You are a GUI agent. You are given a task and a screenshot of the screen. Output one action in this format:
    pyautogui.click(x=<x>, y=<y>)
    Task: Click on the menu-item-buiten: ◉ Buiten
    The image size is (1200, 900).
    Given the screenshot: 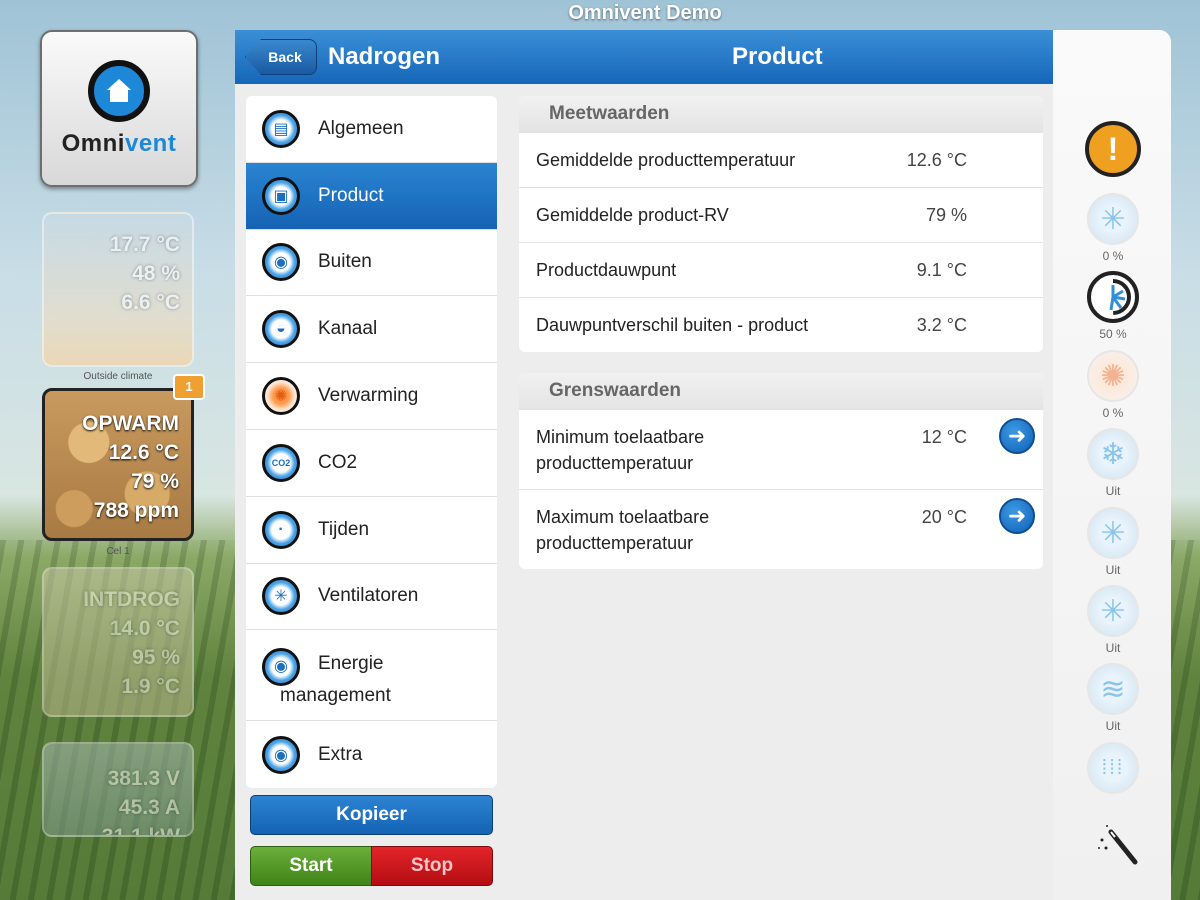 What is the action you would take?
    pyautogui.click(x=371, y=263)
    